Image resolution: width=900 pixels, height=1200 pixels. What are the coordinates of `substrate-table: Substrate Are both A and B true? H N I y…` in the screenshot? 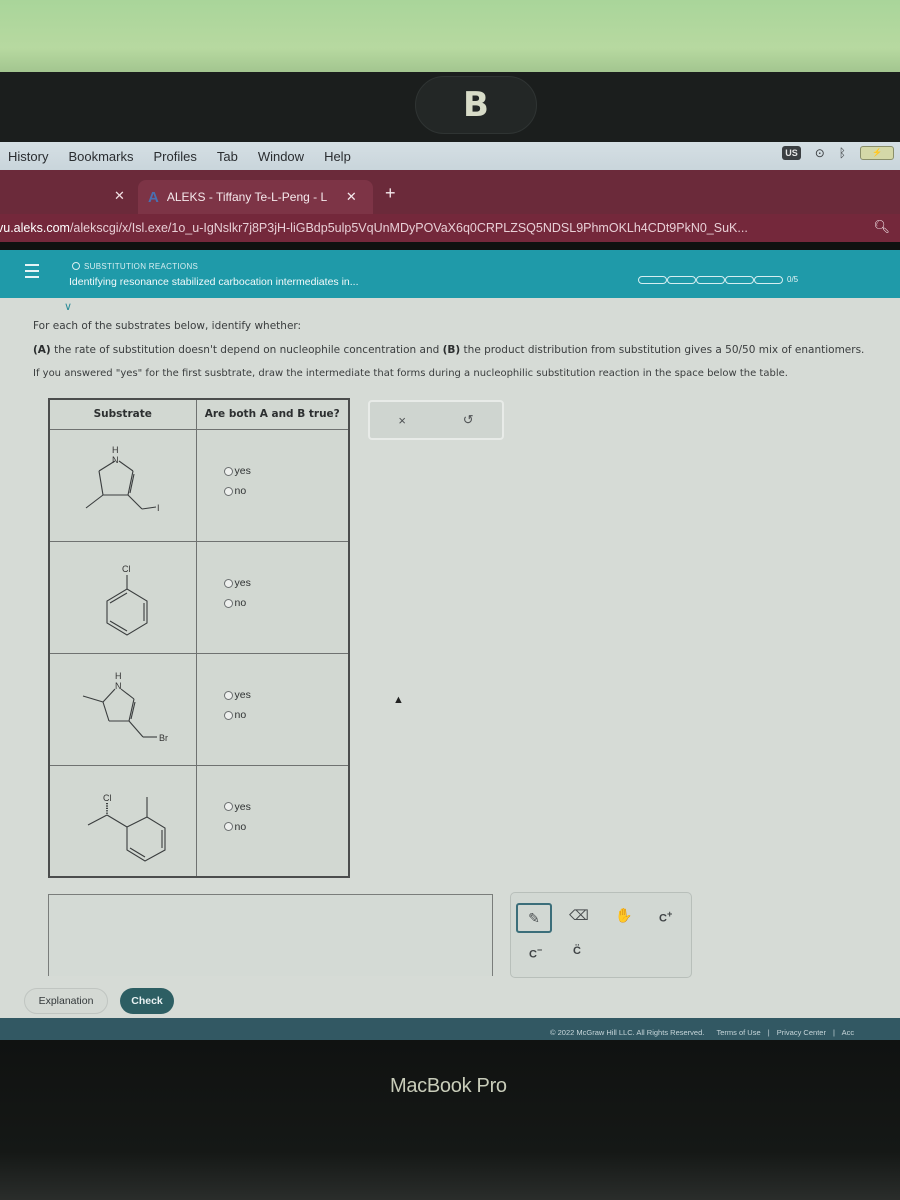 It's located at (199, 638).